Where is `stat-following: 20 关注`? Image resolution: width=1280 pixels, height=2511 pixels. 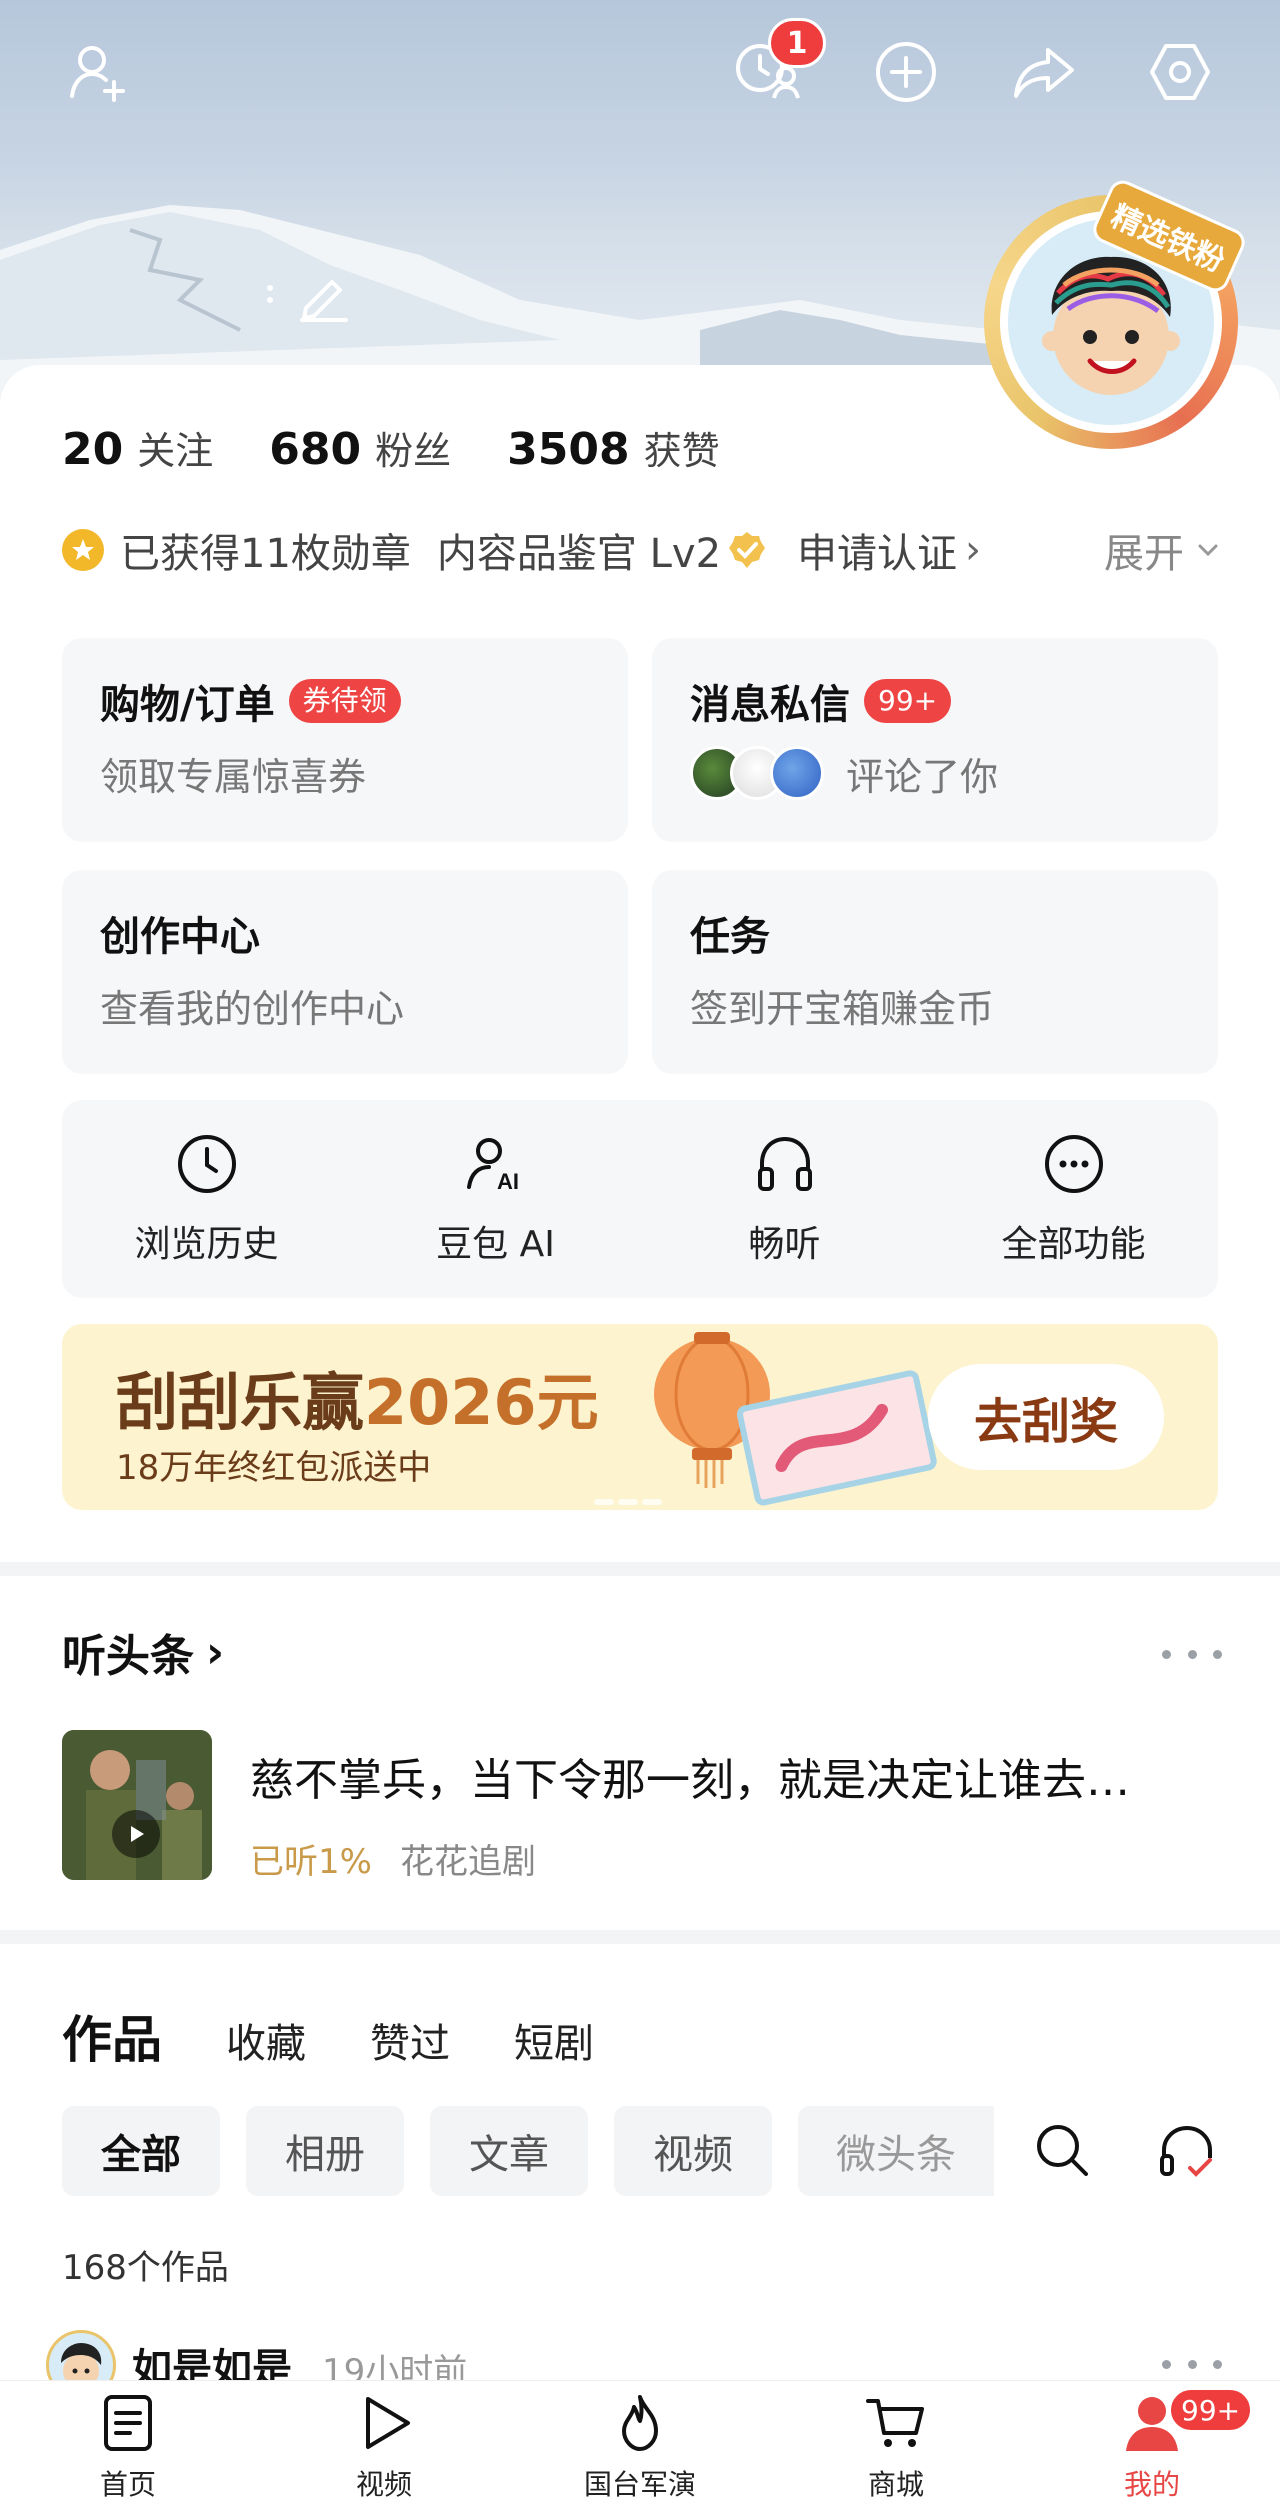 stat-following: 20 关注 is located at coordinates (137, 447).